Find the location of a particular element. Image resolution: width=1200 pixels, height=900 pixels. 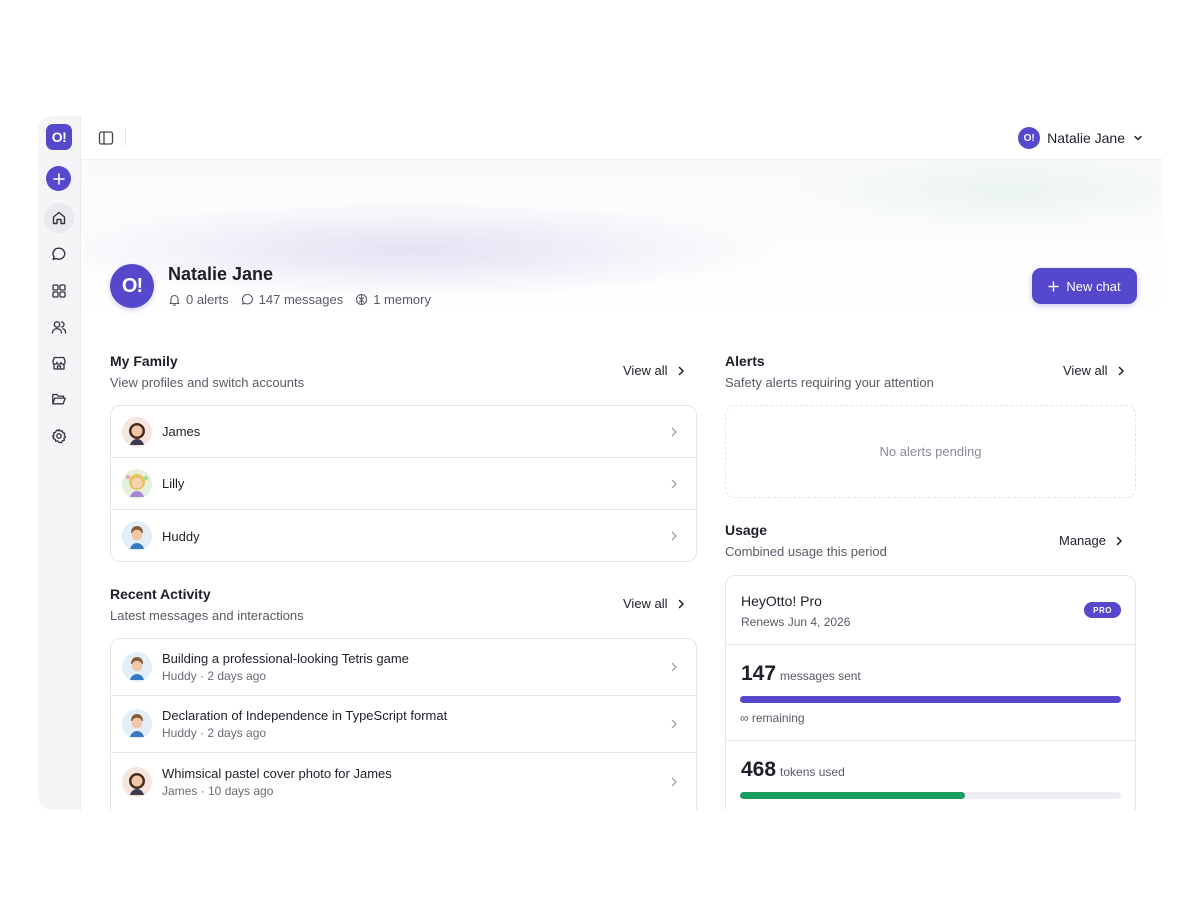

users-icon is located at coordinates (59, 327).